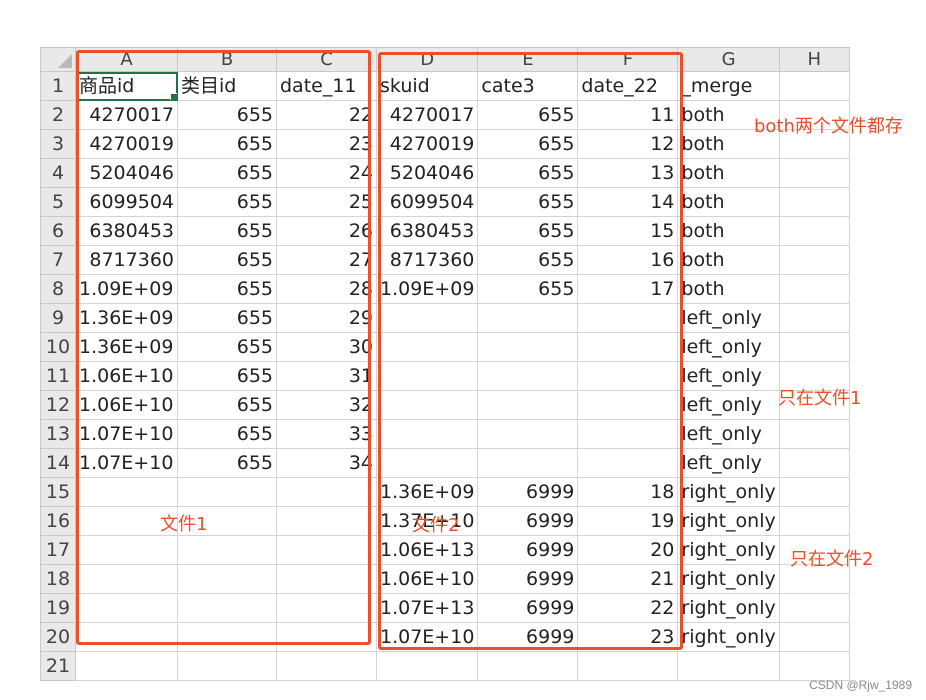 The height and width of the screenshot is (700, 926). Describe the element at coordinates (628, 173) in the screenshot. I see `cell: 13` at that location.